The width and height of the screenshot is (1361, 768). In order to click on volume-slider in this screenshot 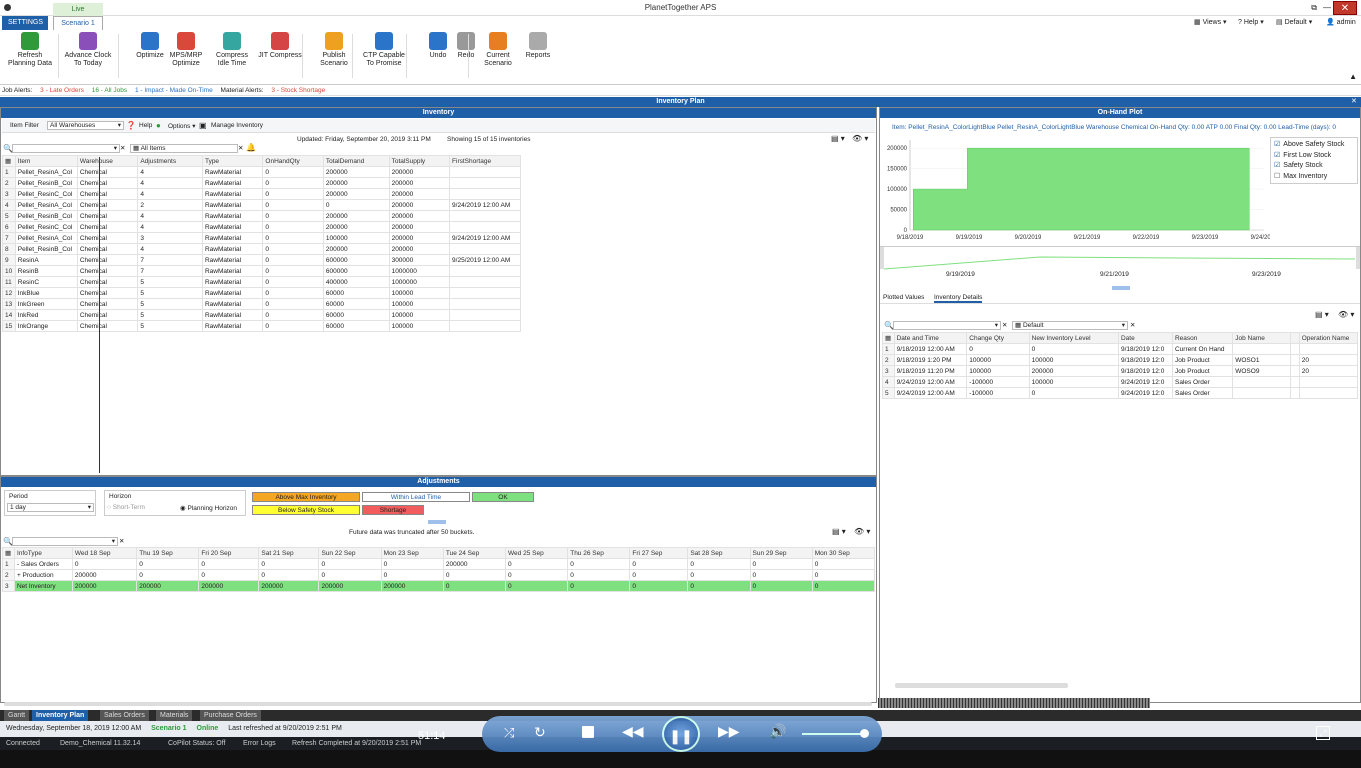, I will do `click(835, 734)`.